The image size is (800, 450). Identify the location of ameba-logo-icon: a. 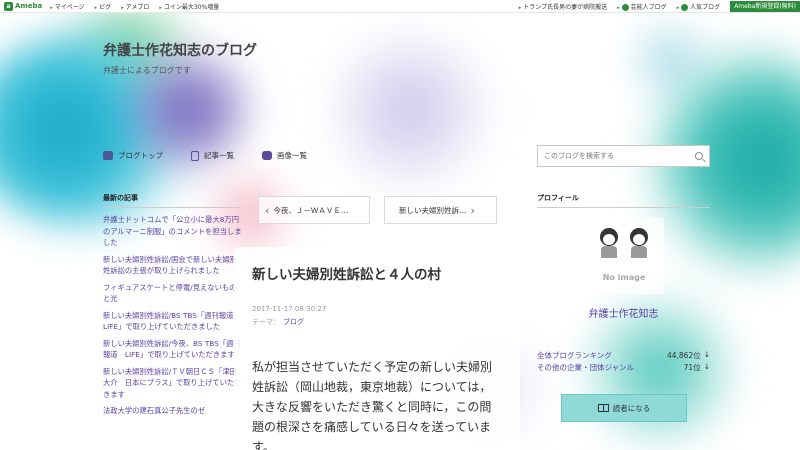
(8, 6).